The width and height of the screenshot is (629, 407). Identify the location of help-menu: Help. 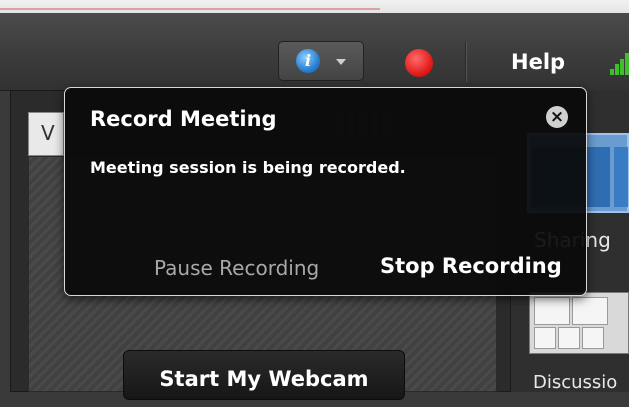
(538, 62).